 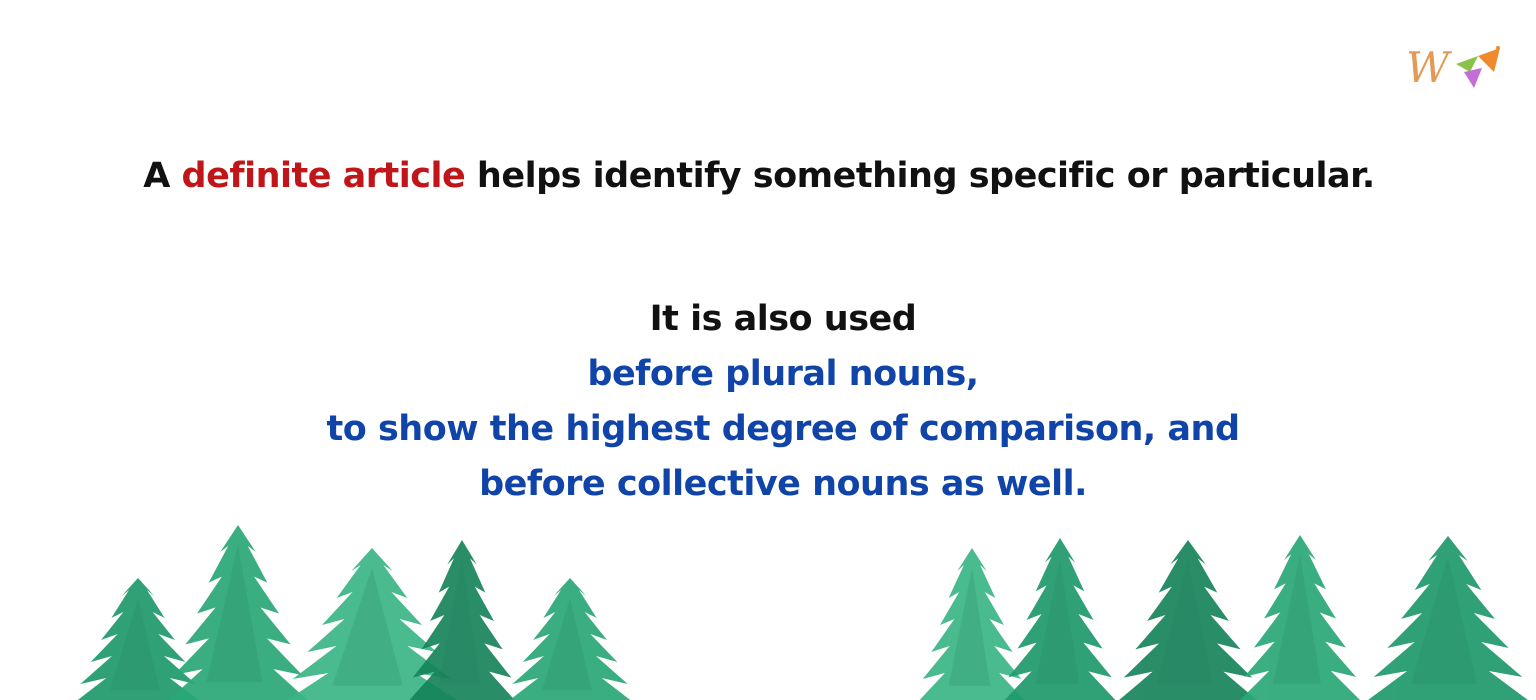 What do you see at coordinates (1429, 67) in the screenshot?
I see `logo-letter: W` at bounding box center [1429, 67].